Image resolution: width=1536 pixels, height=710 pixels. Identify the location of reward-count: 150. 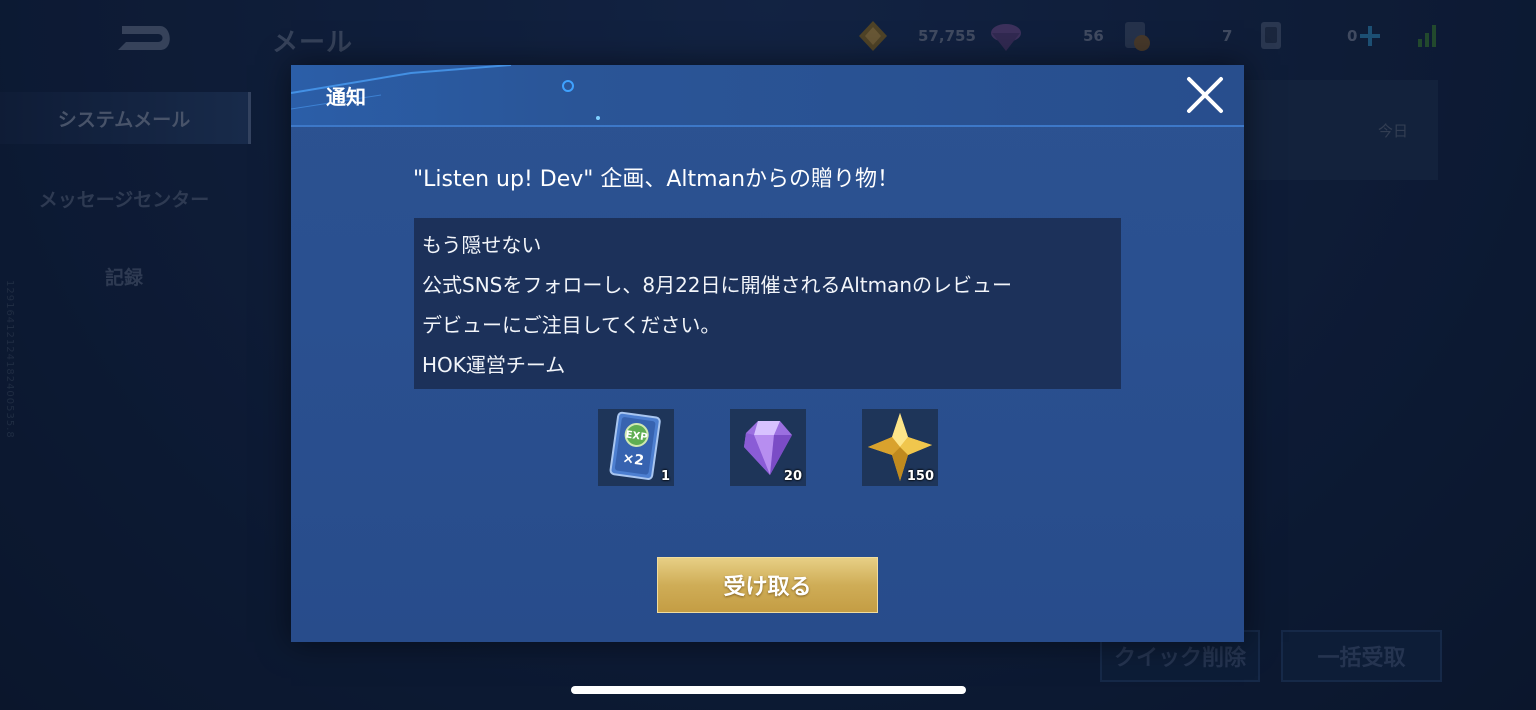
(920, 476).